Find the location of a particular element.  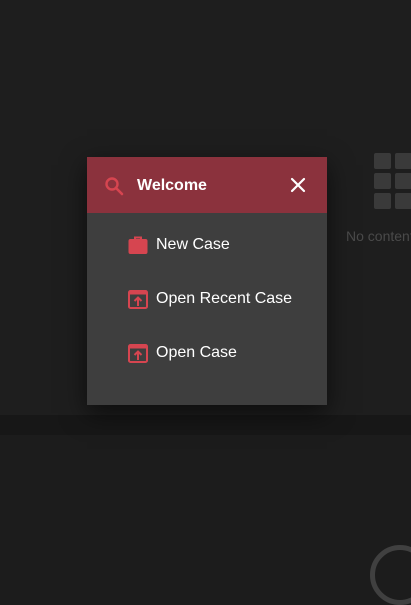

open-recent-case-label: Open Recent Case is located at coordinates (224, 298).